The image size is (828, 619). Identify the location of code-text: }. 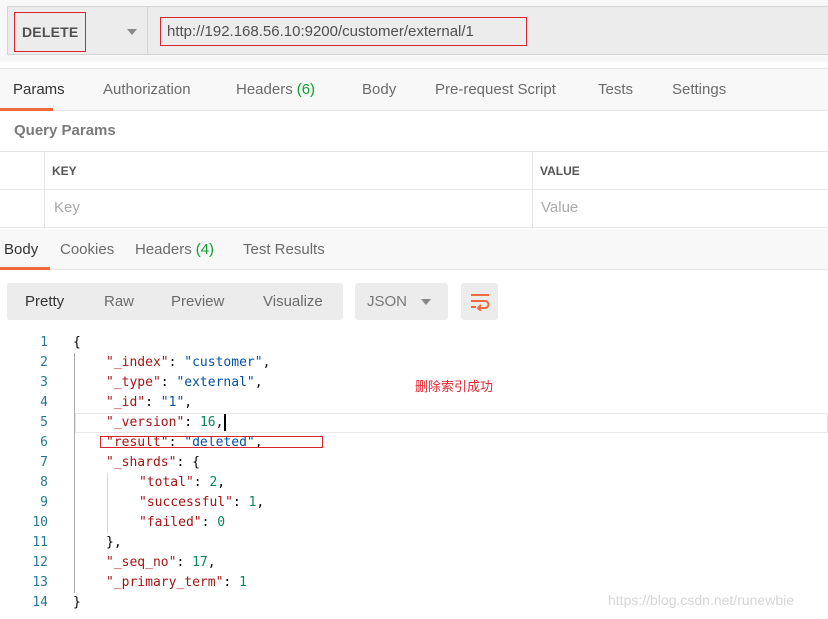
(77, 603).